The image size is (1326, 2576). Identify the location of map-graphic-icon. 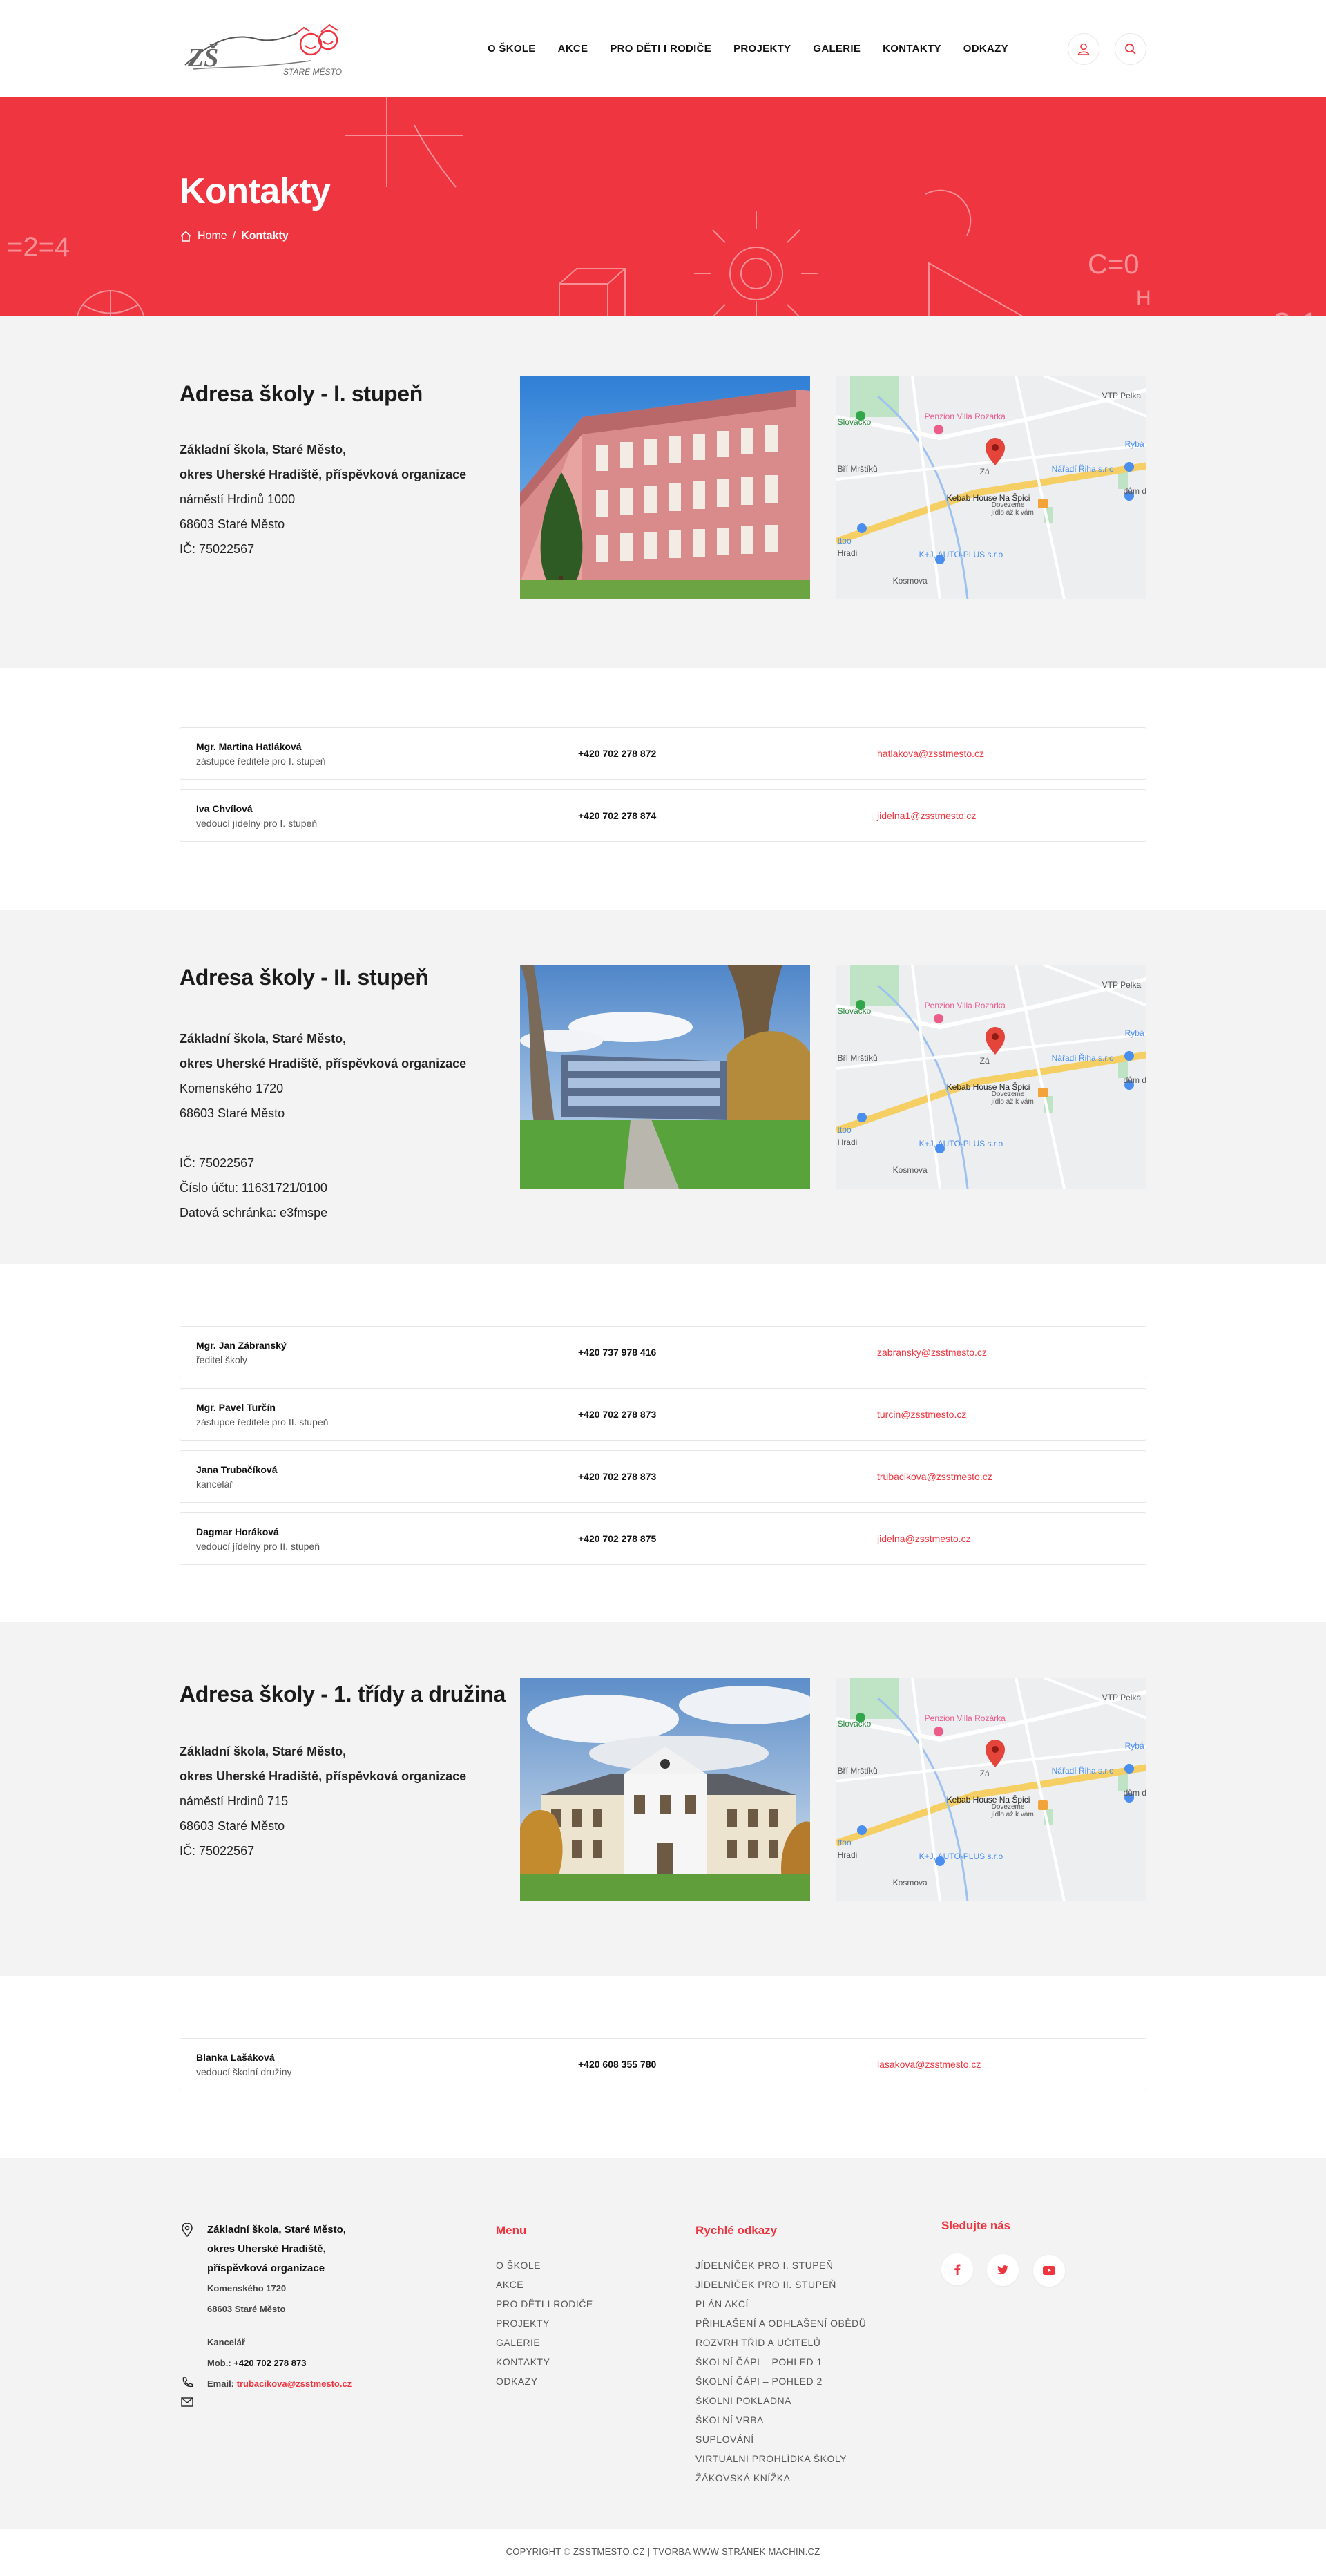
(991, 487).